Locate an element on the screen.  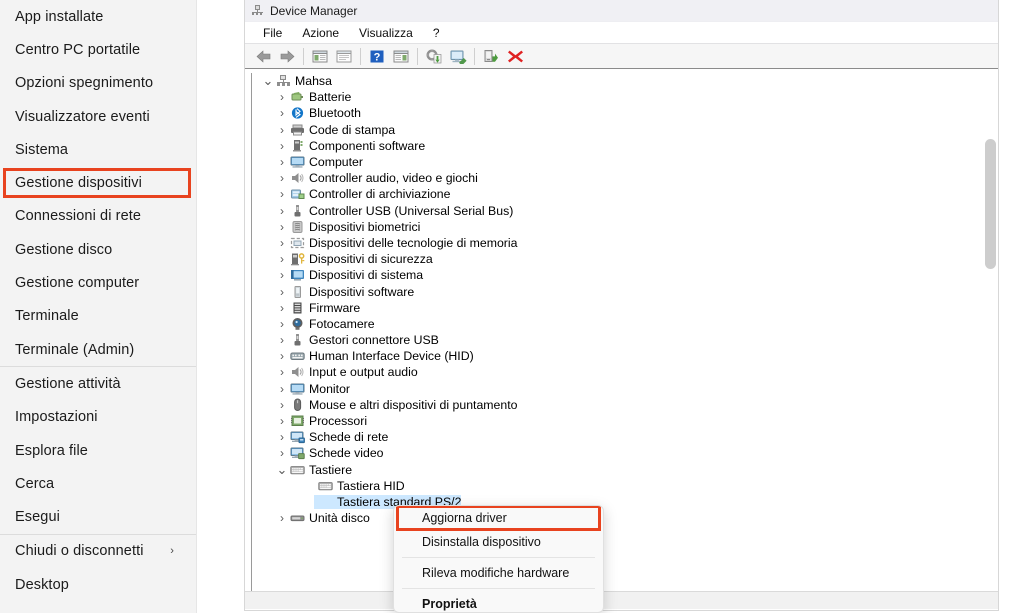
tree-item: › Controller di archiviazione is located at coordinates (626, 194).